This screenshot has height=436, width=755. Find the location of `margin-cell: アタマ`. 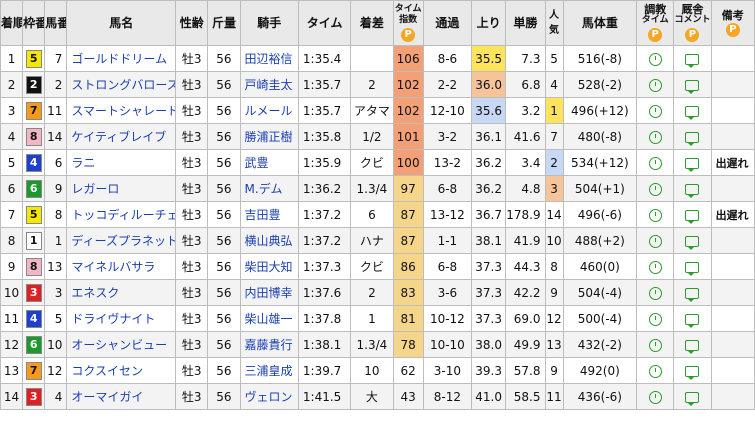

margin-cell: アタマ is located at coordinates (372, 110).